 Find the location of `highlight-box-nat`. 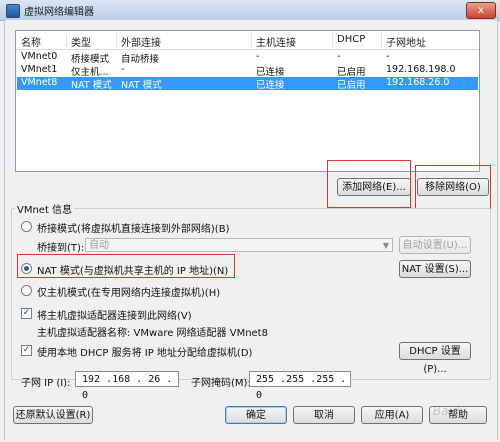

highlight-box-nat is located at coordinates (126, 266).